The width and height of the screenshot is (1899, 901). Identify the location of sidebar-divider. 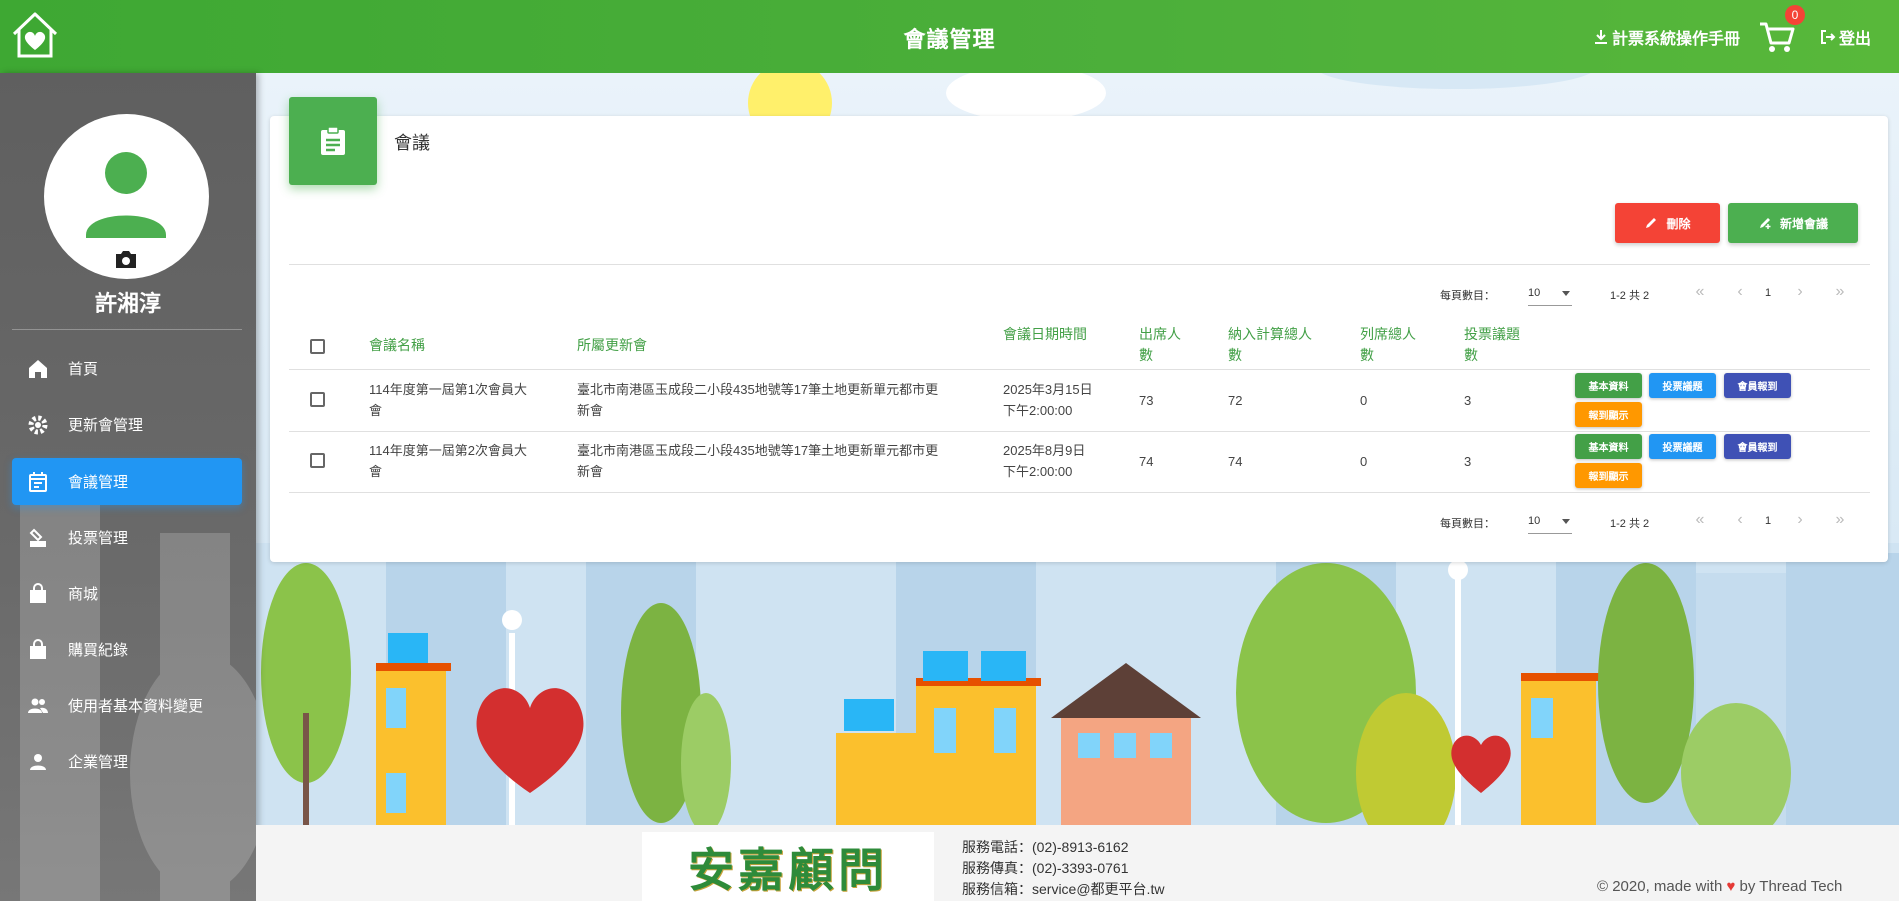
(127, 329).